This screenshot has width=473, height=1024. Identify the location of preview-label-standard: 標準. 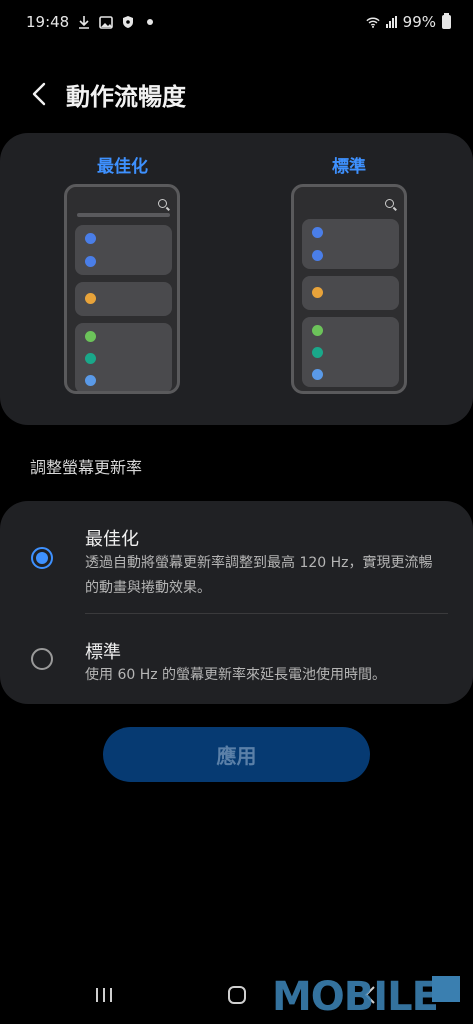
(349, 167).